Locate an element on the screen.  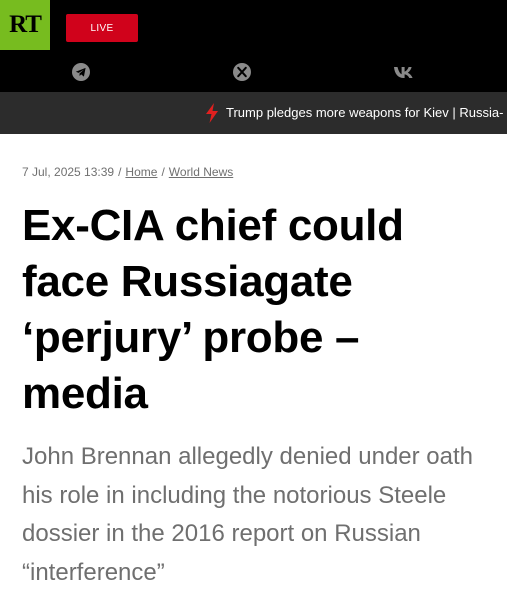
rt-logo: RT is located at coordinates (25, 25).